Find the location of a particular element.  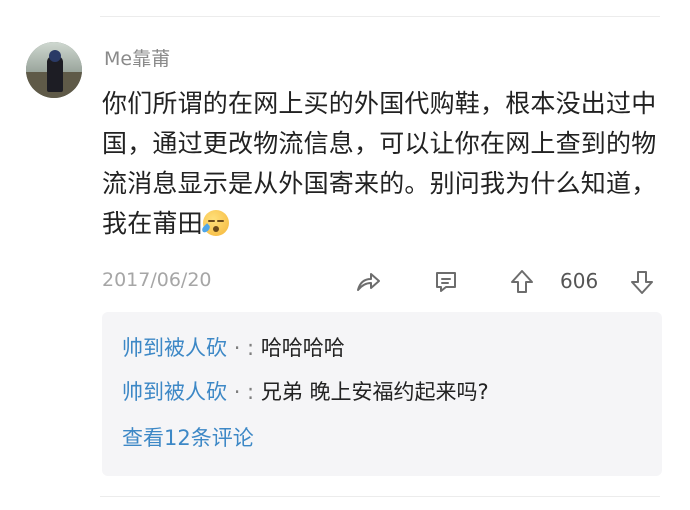

upvote-count: 606 is located at coordinates (579, 281).